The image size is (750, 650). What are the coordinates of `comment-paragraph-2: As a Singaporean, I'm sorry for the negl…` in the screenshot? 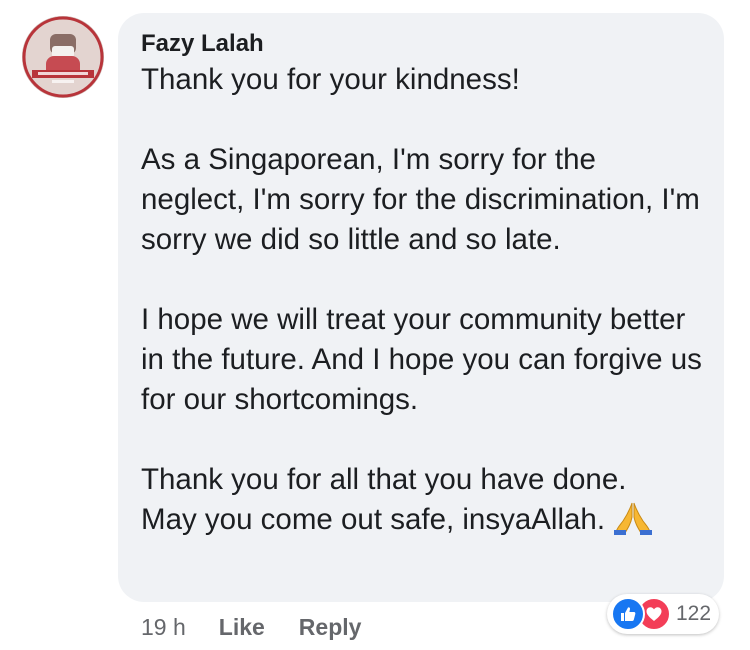 It's located at (420, 199).